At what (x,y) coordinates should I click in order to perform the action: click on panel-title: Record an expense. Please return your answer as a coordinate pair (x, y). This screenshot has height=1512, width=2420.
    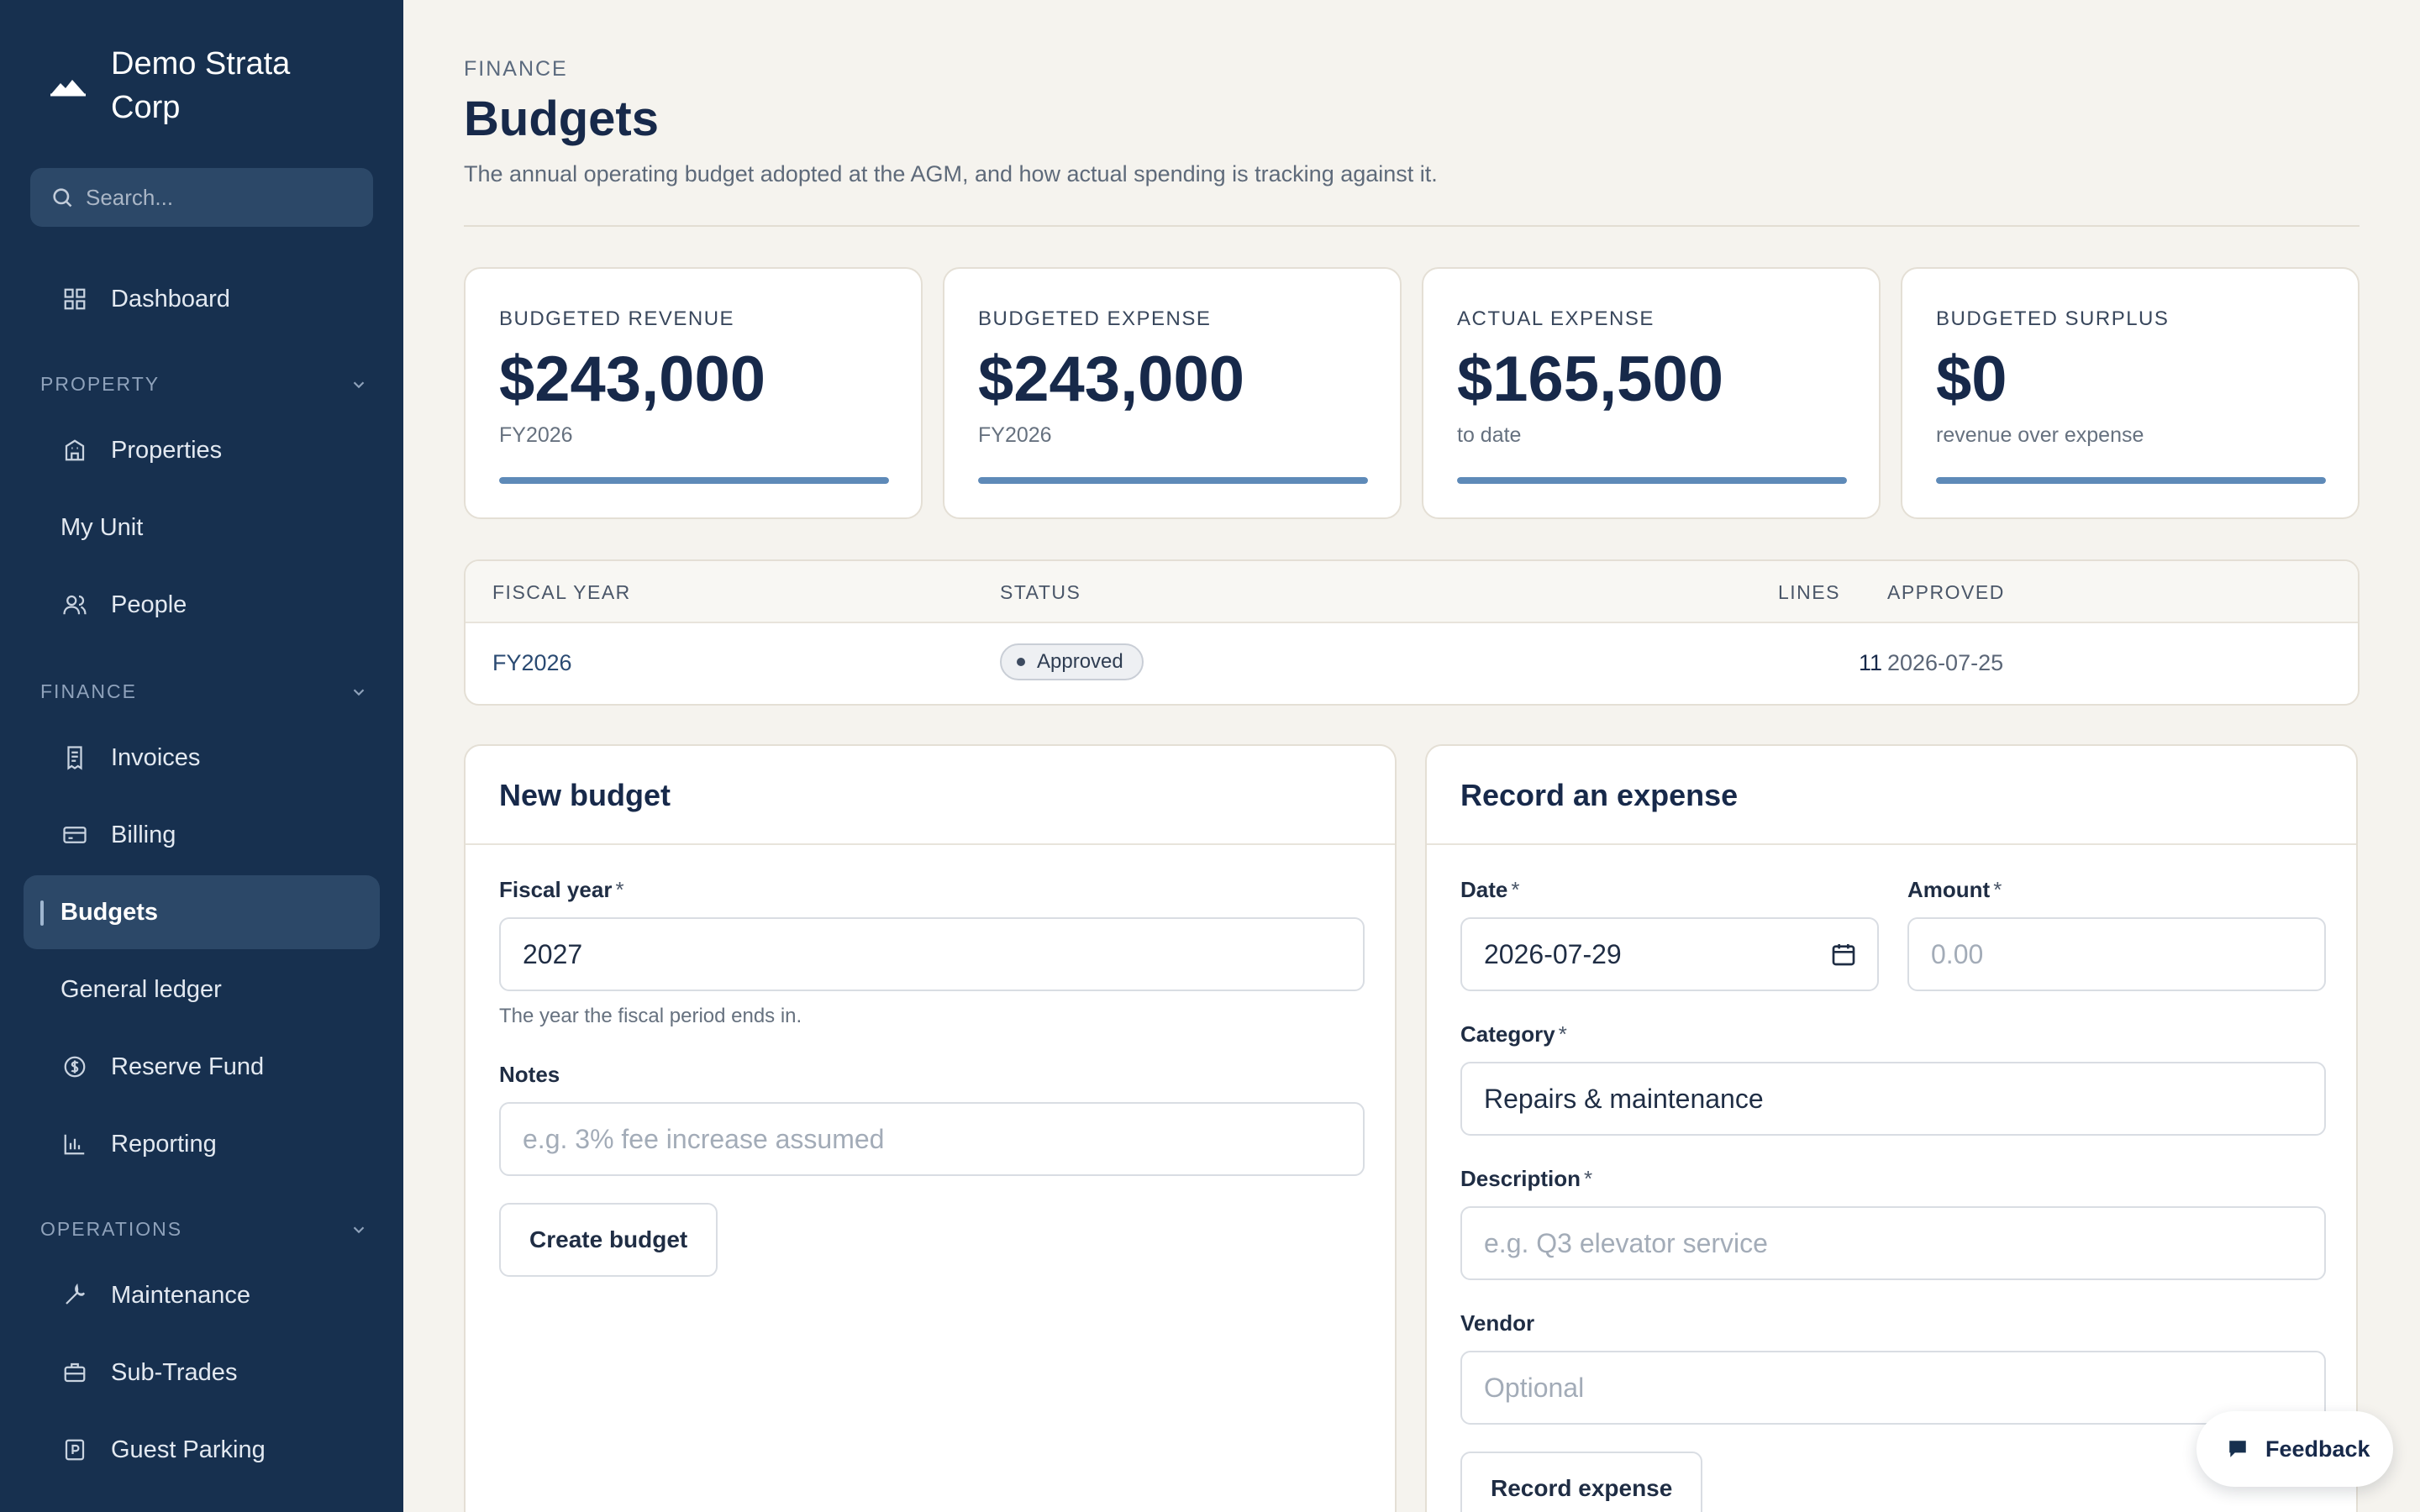
    Looking at the image, I should click on (1599, 795).